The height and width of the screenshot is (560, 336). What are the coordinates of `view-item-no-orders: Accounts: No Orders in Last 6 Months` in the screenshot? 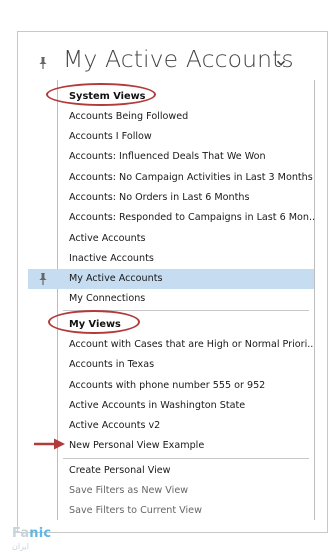 It's located at (186, 198).